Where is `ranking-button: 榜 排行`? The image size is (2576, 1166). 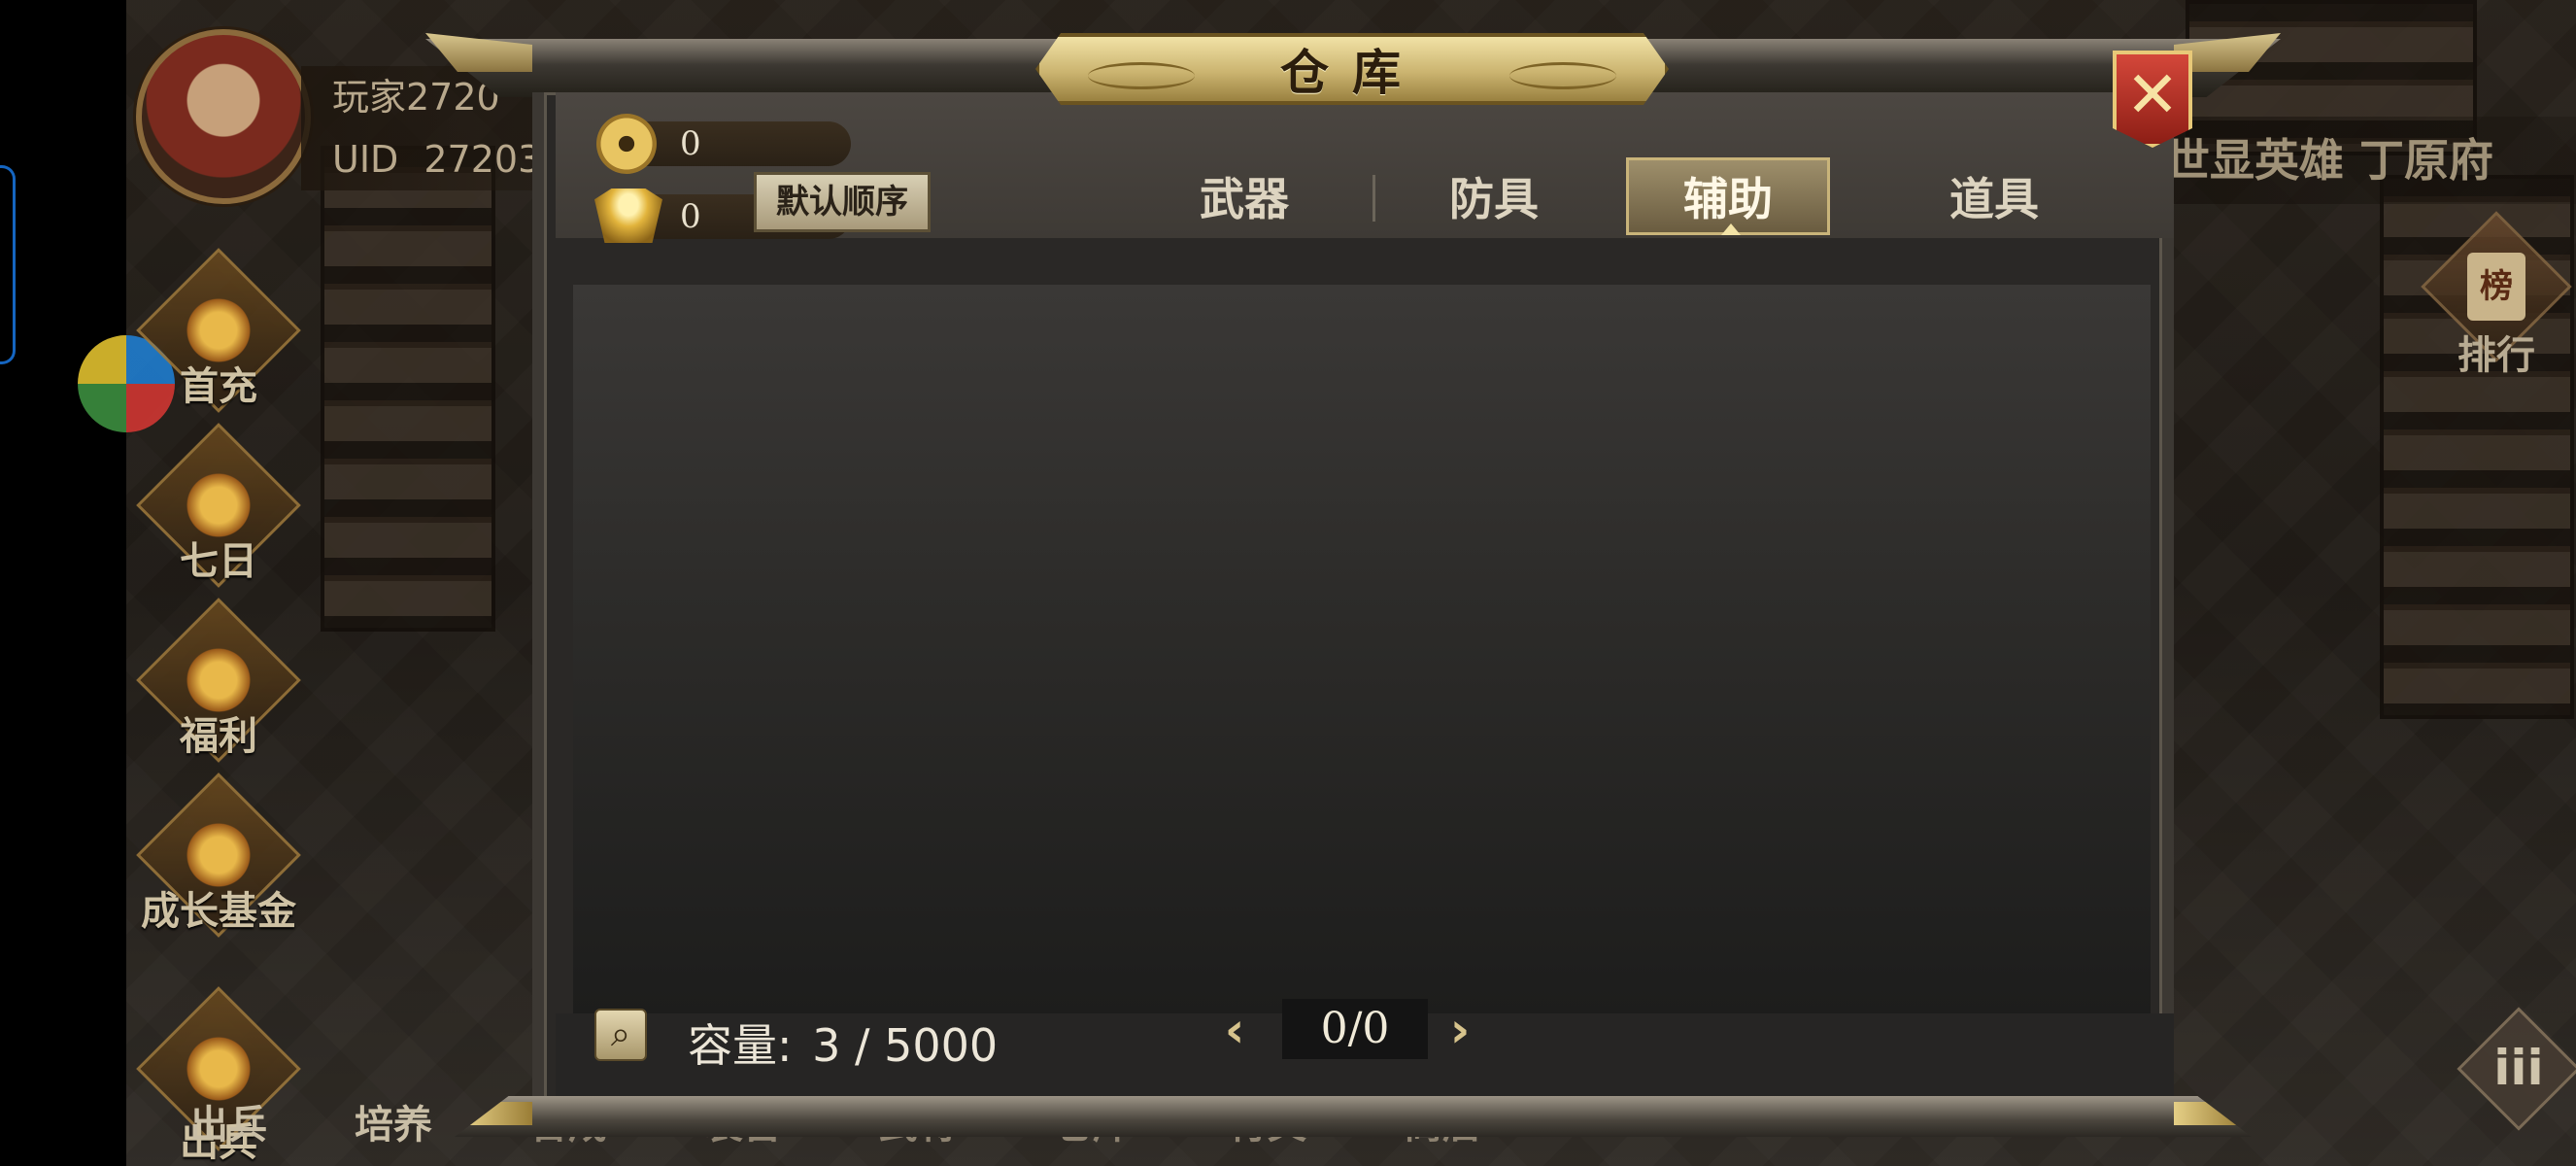
ranking-button: 榜 排行 is located at coordinates (2496, 297).